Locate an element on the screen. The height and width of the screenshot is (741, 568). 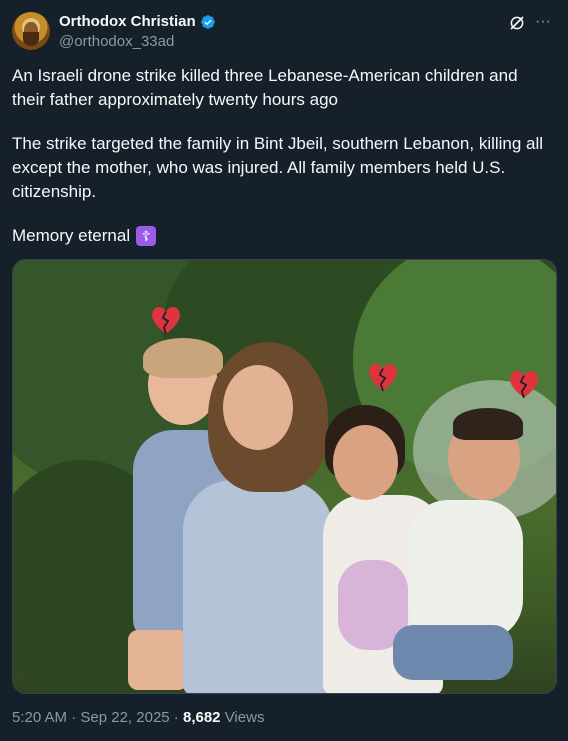
older-girl-dress is located at coordinates (258, 586).